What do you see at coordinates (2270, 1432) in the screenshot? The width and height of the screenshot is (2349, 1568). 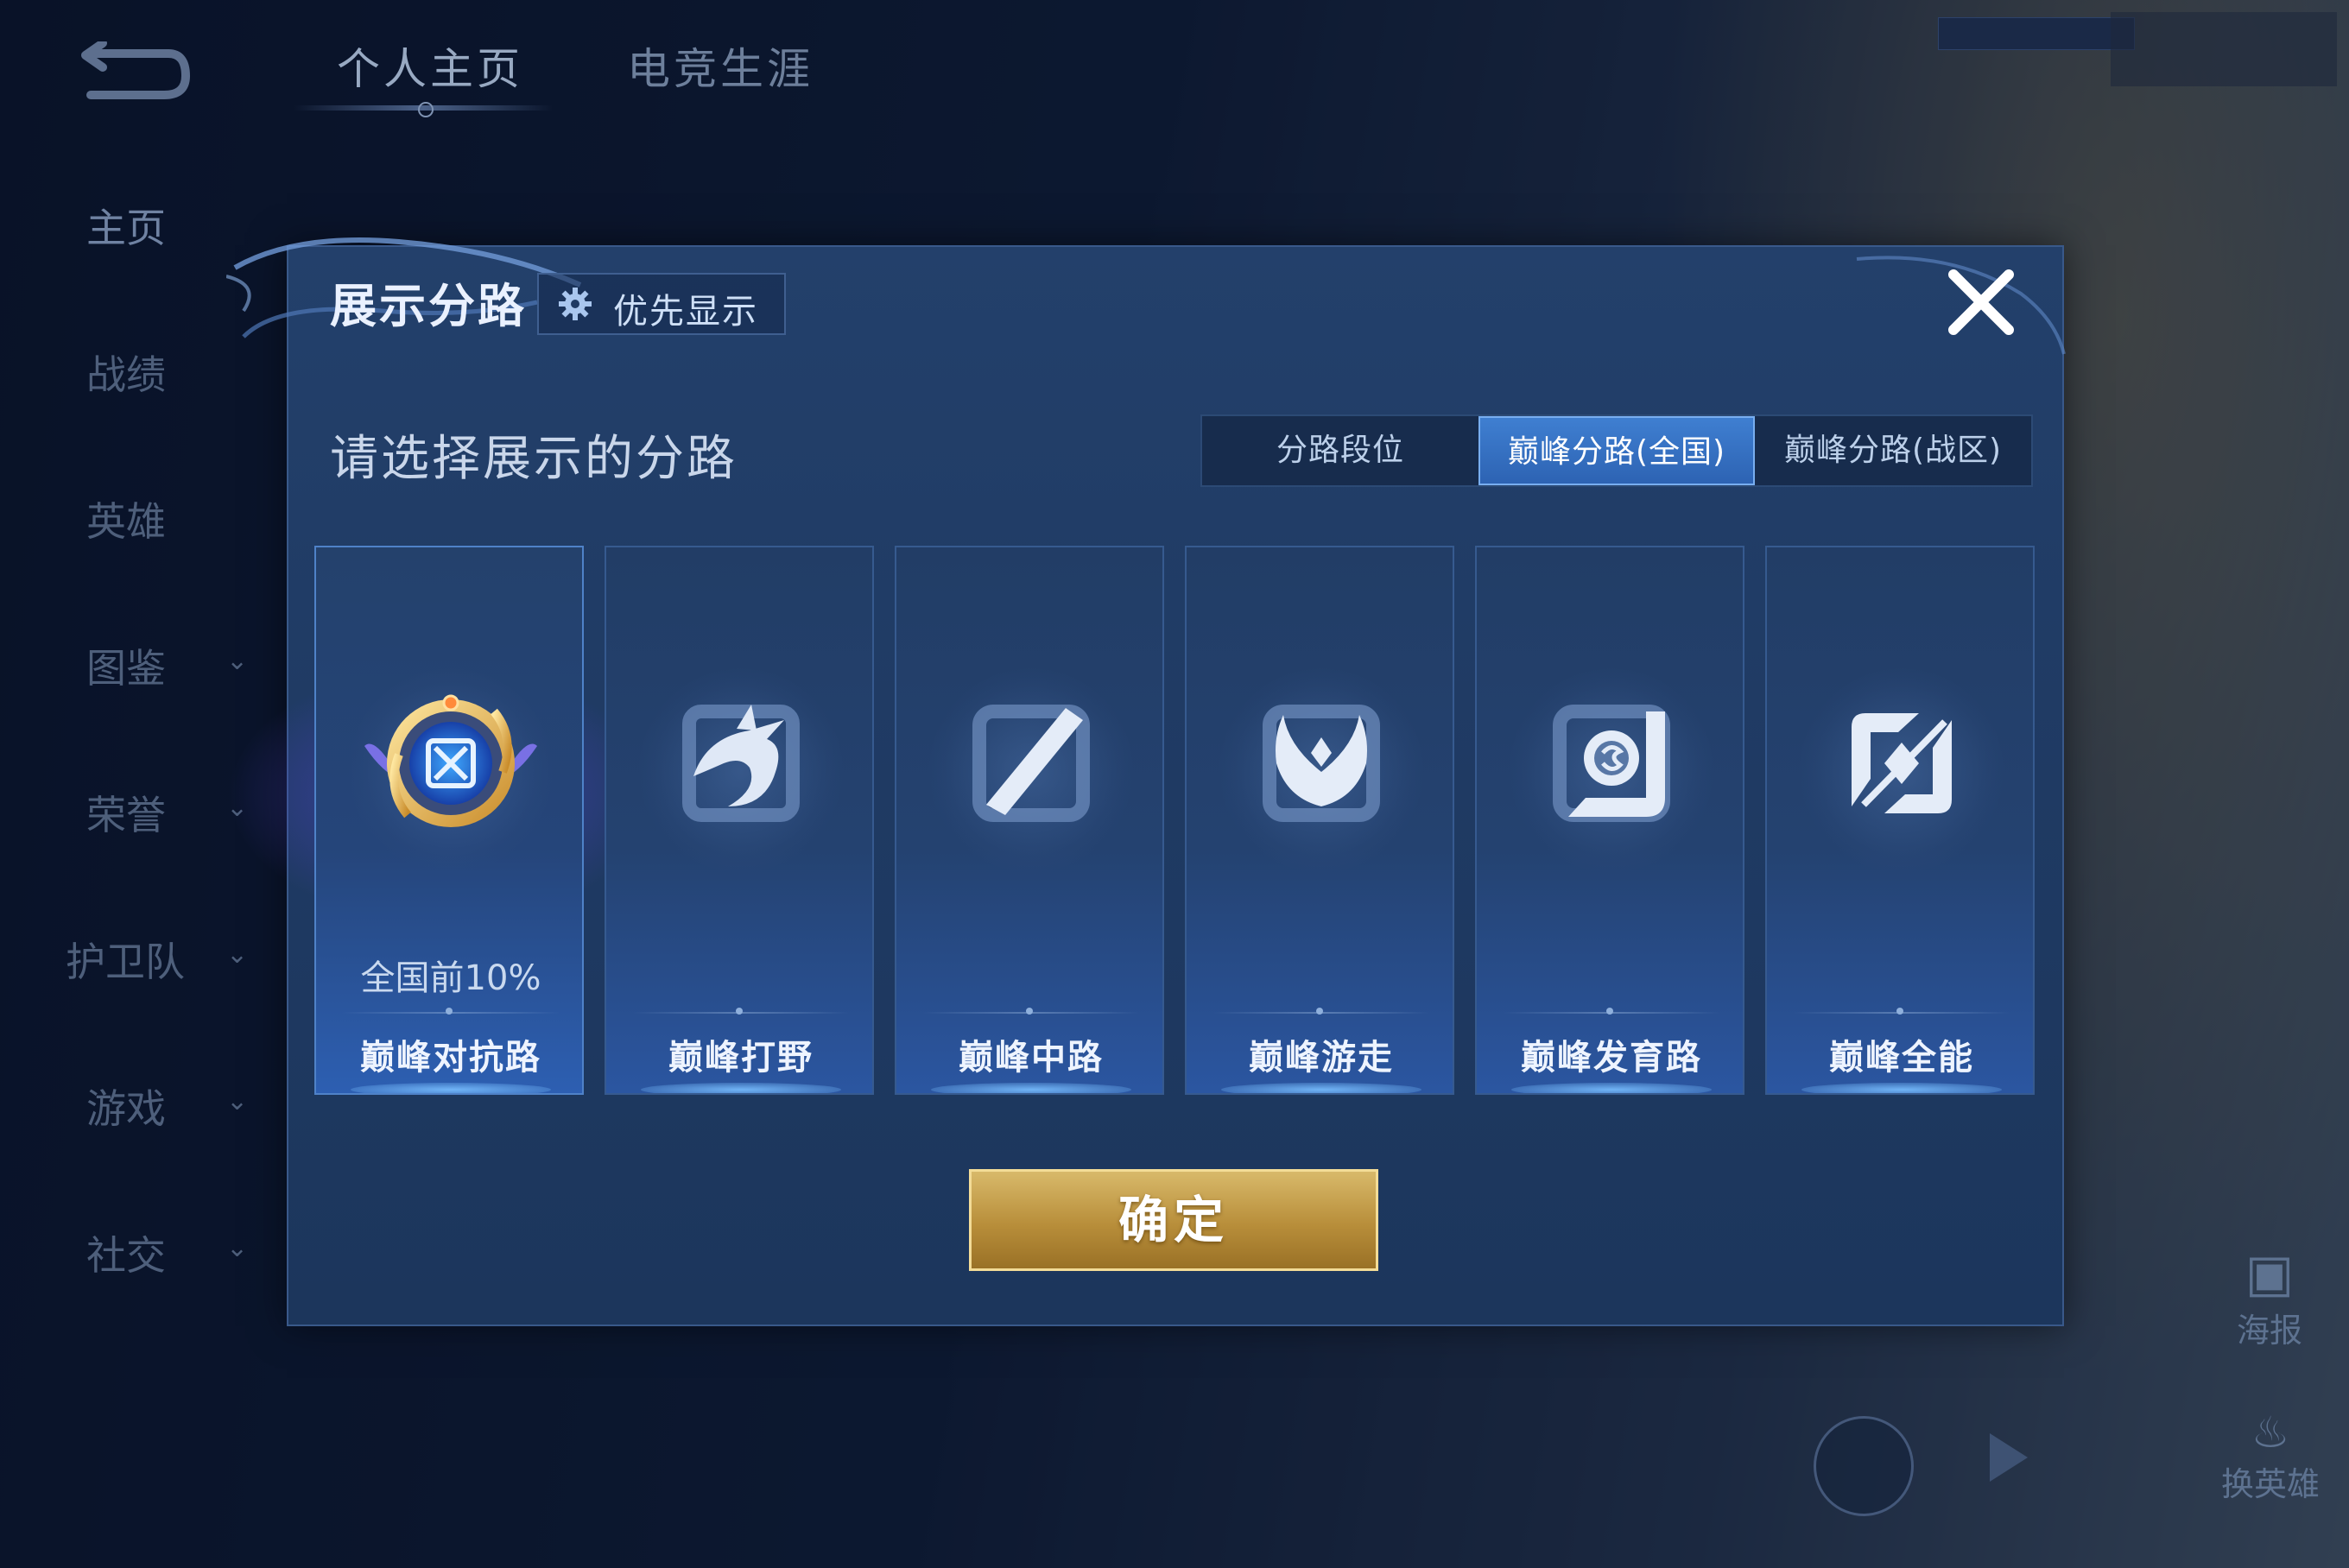 I see `flame-icon: ♨` at bounding box center [2270, 1432].